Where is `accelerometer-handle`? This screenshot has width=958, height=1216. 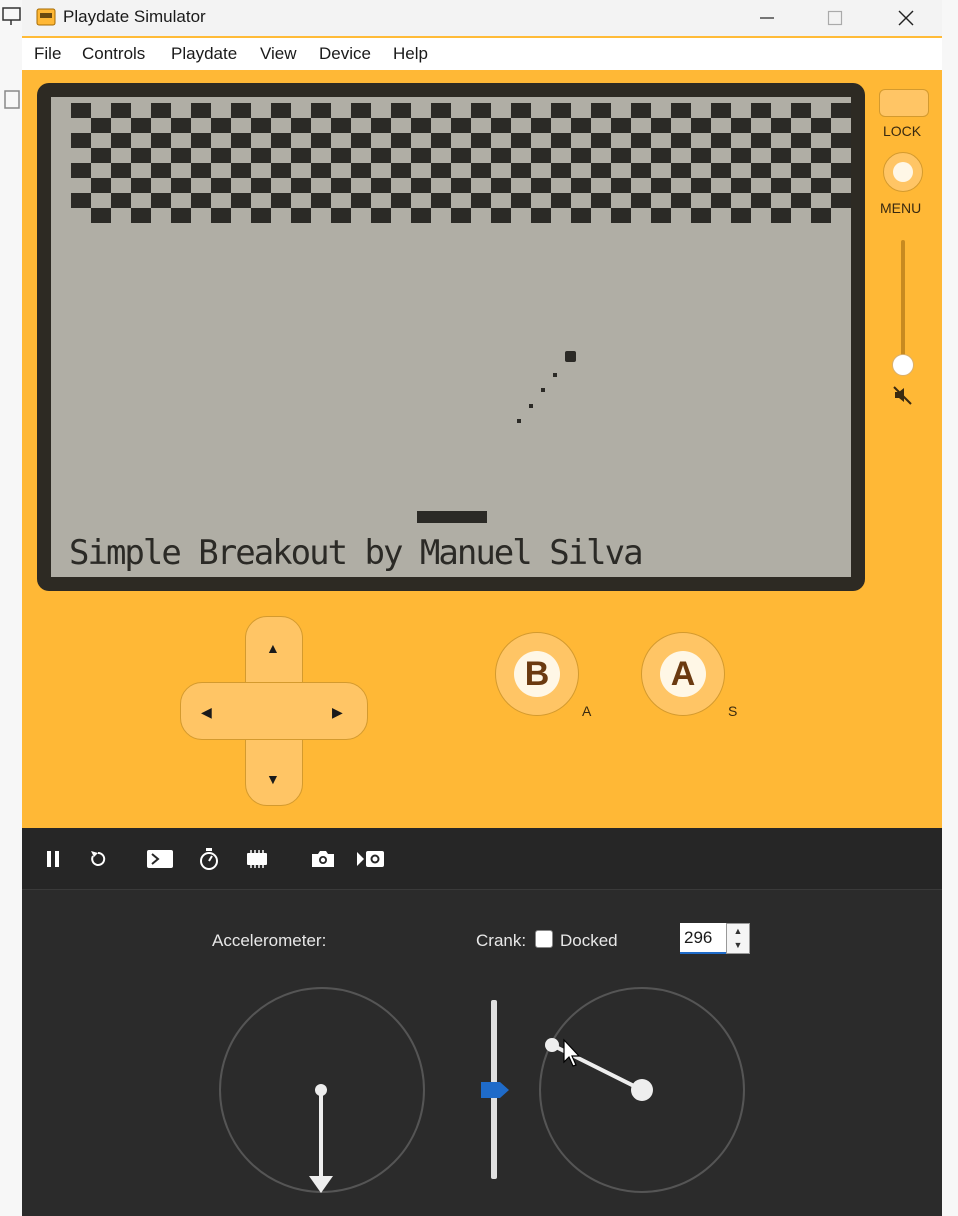 accelerometer-handle is located at coordinates (321, 1090).